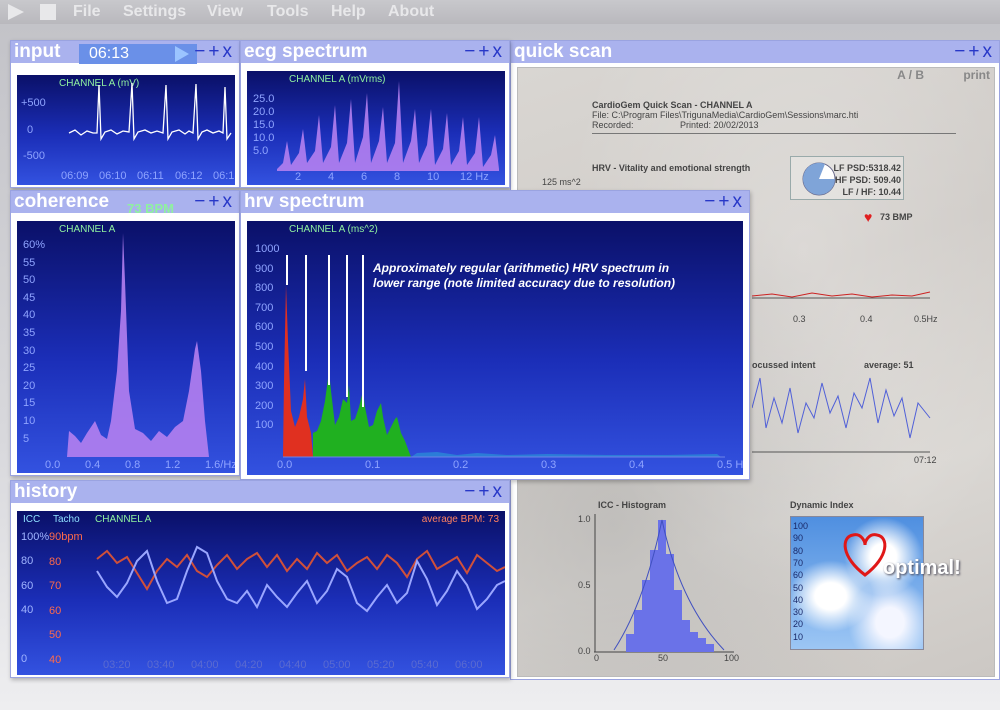  I want to click on tick-label: 1.2, so click(173, 465).